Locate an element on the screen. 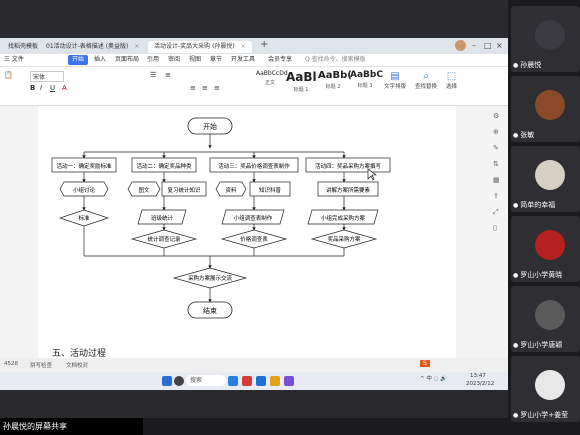 The image size is (580, 435). numbered-list-icon: ≡ is located at coordinates (168, 75).